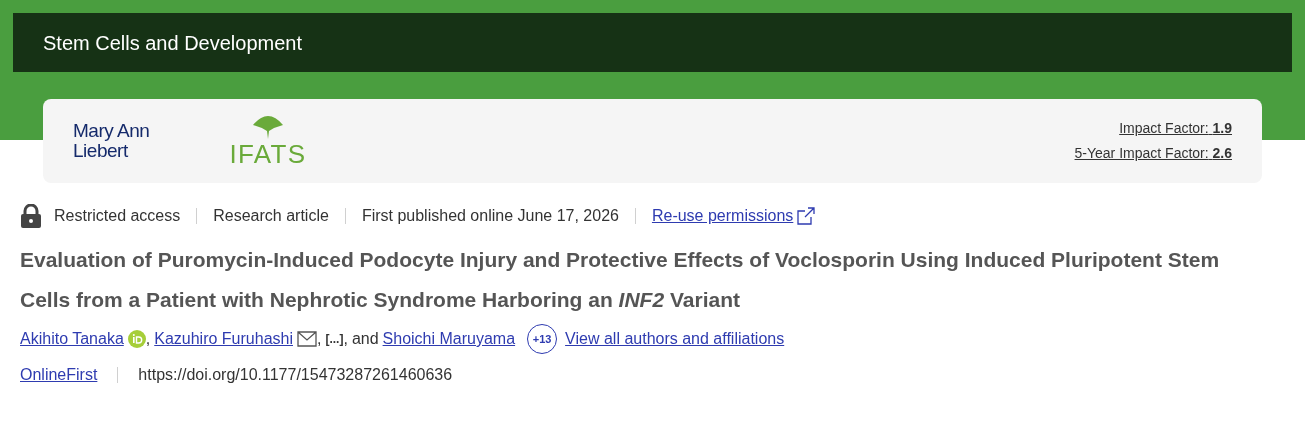 The image size is (1305, 425). What do you see at coordinates (72, 339) in the screenshot?
I see `author-link: Akihito Tanaka` at bounding box center [72, 339].